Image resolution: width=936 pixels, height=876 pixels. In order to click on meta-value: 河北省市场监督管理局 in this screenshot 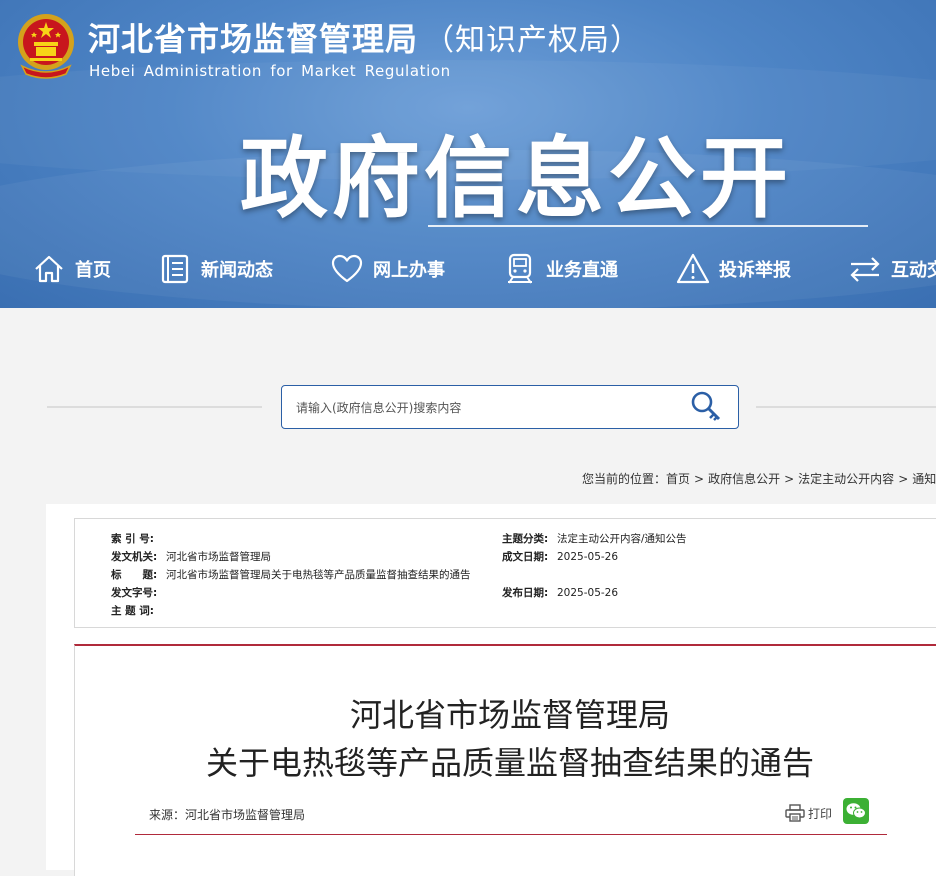, I will do `click(218, 557)`.